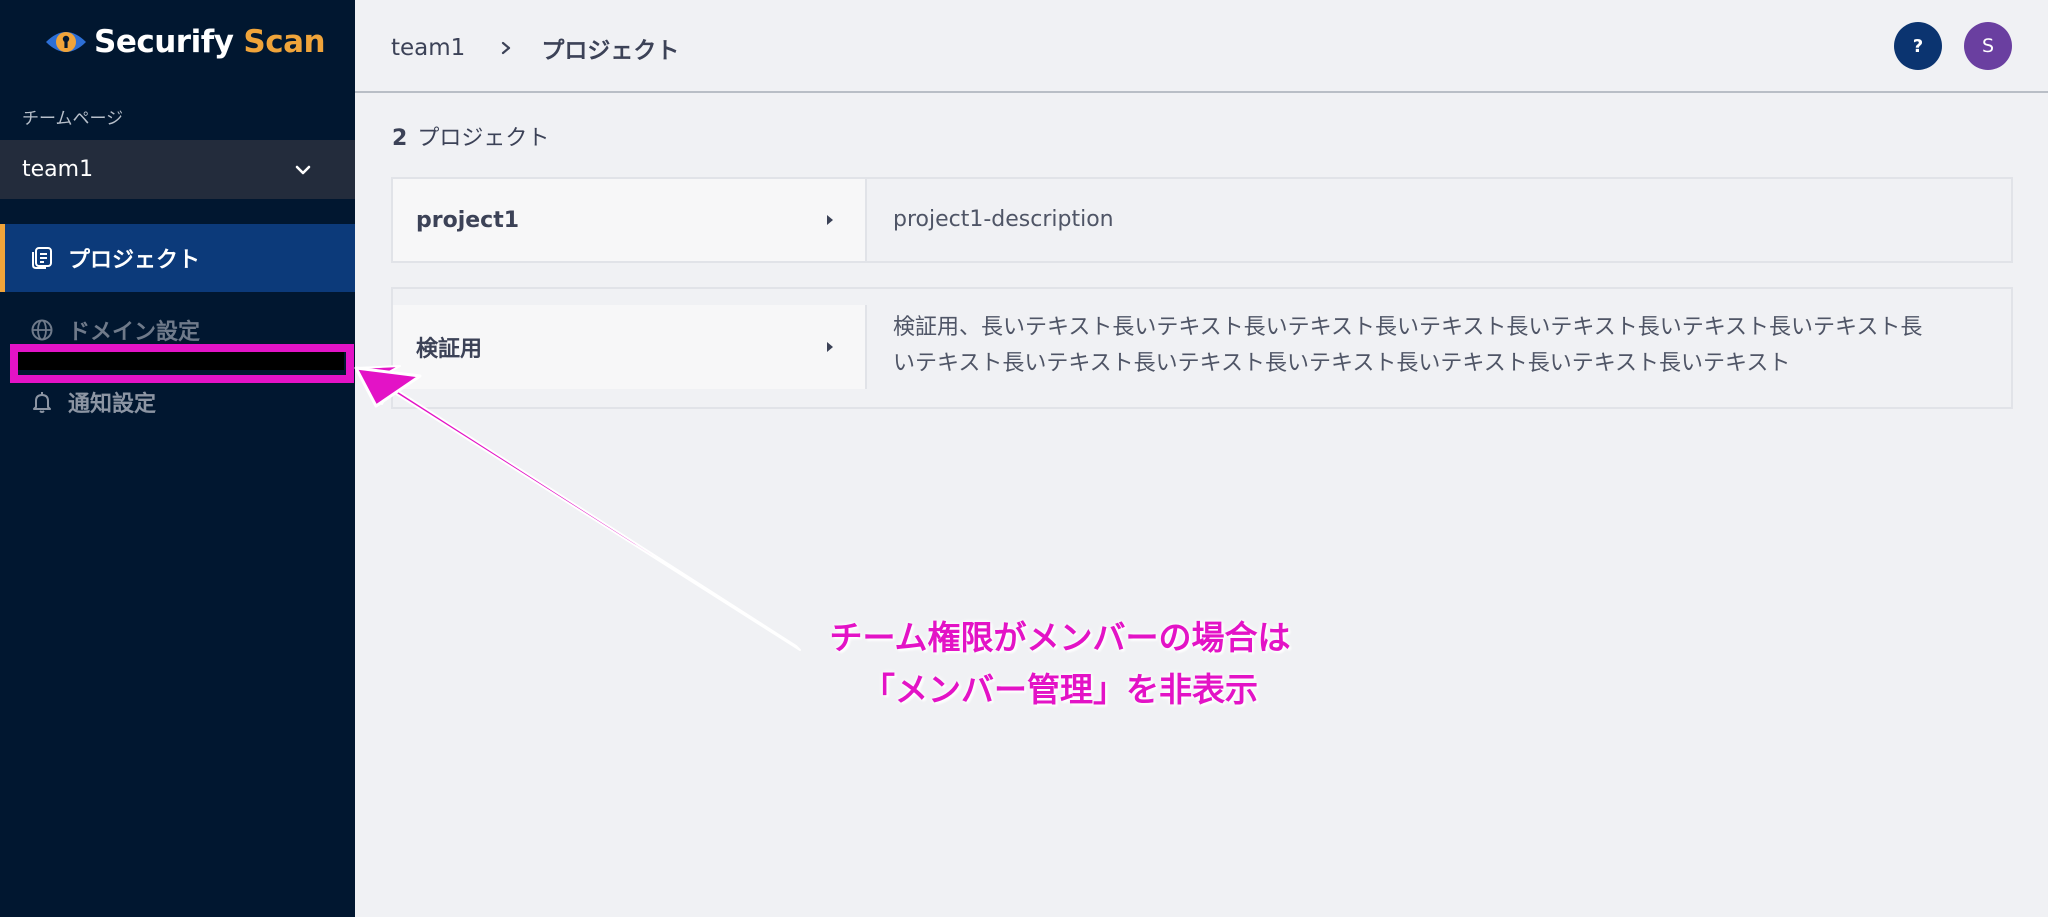  Describe the element at coordinates (1060, 637) in the screenshot. I see `annotation-line-1: チーム権限がメンバーの場合は` at that location.